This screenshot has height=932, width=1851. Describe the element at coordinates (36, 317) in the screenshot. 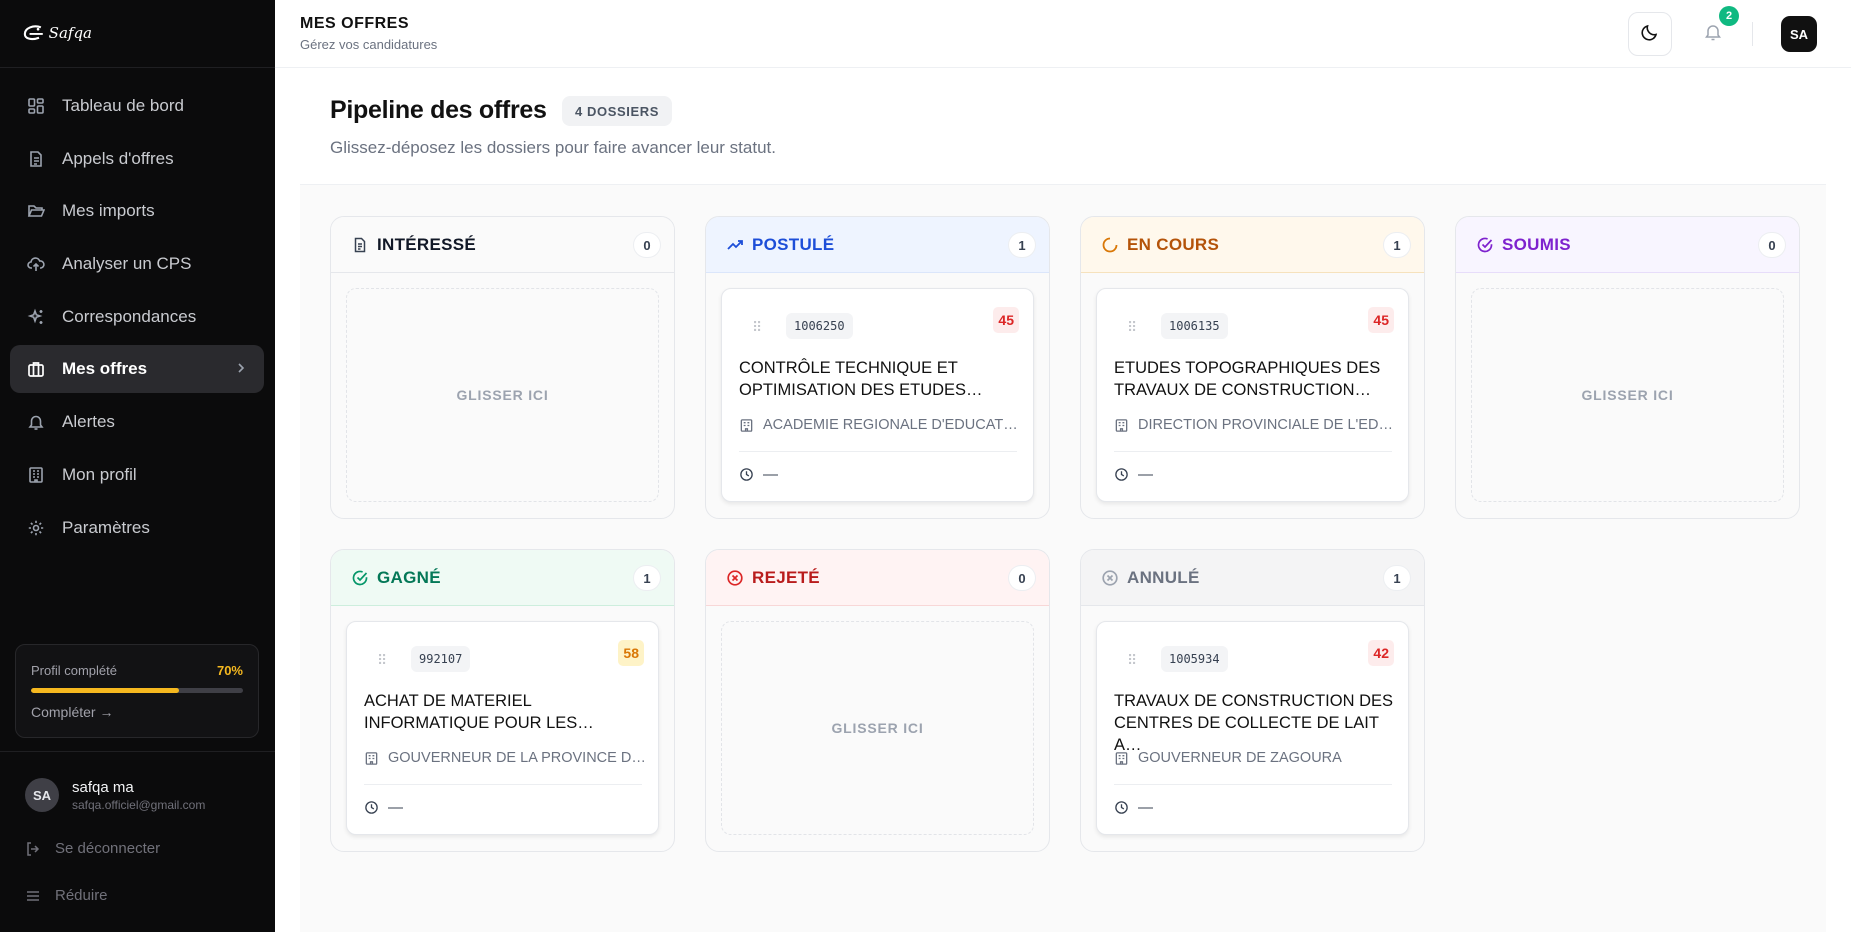

I see `sparkles-icon` at that location.